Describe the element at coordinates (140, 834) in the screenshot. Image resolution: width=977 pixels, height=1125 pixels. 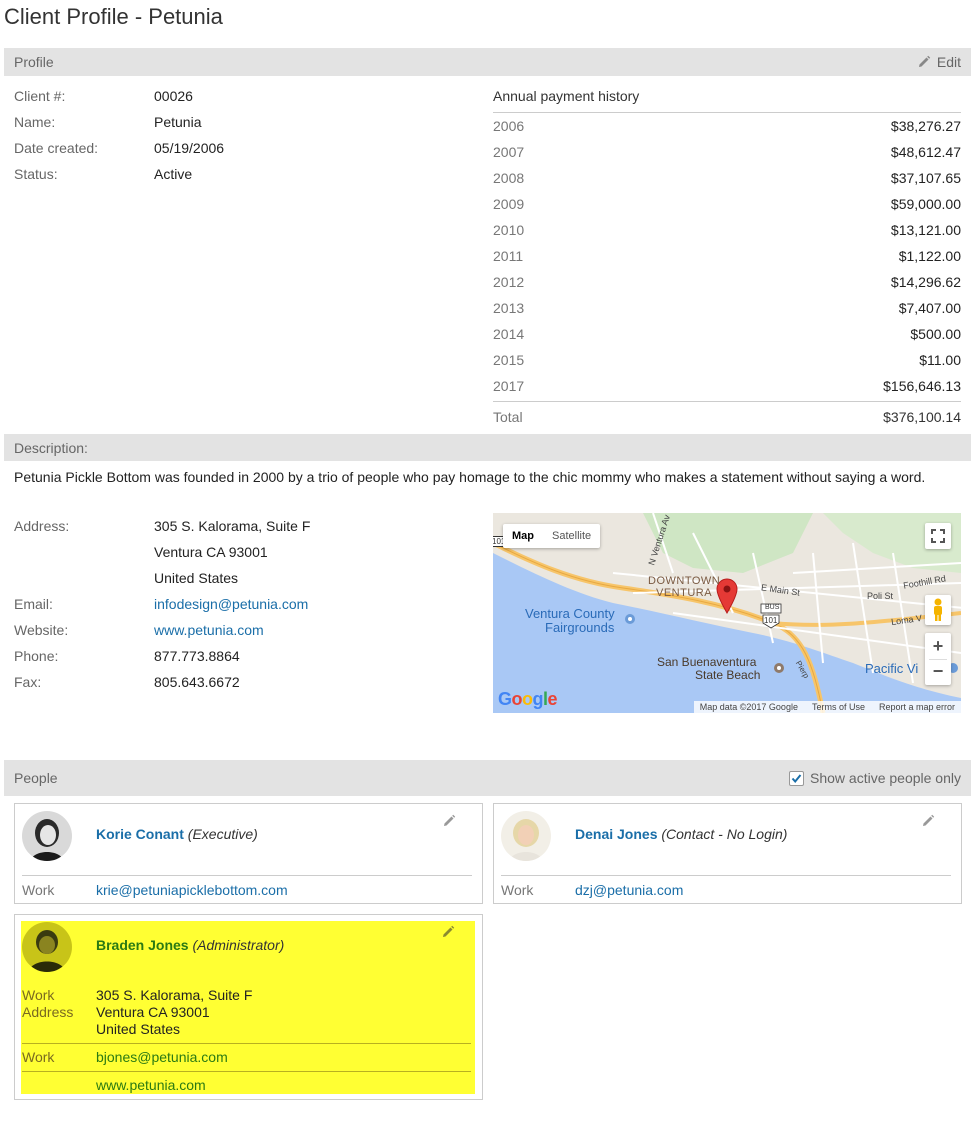
I see `person-name-link: Korie Conant` at that location.